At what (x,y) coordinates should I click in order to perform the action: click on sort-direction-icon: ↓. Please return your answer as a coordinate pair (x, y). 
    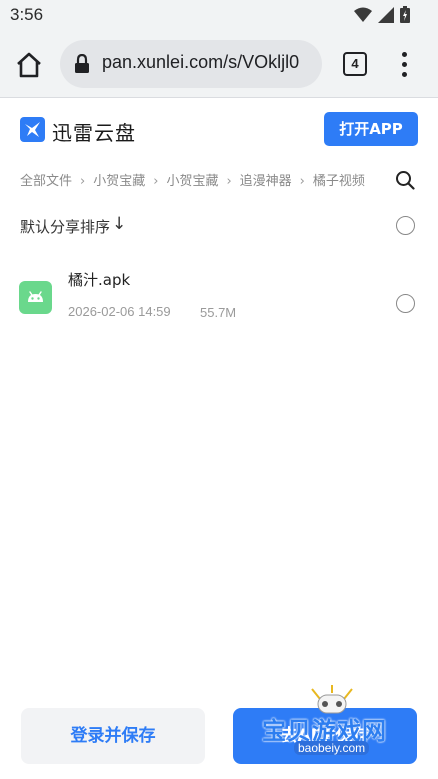
    Looking at the image, I should click on (119, 224).